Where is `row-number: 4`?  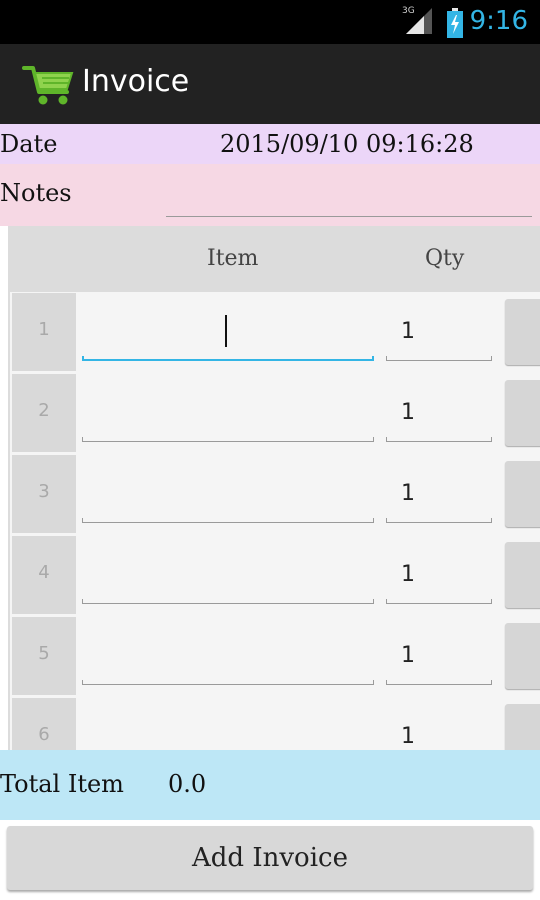 row-number: 4 is located at coordinates (44, 572).